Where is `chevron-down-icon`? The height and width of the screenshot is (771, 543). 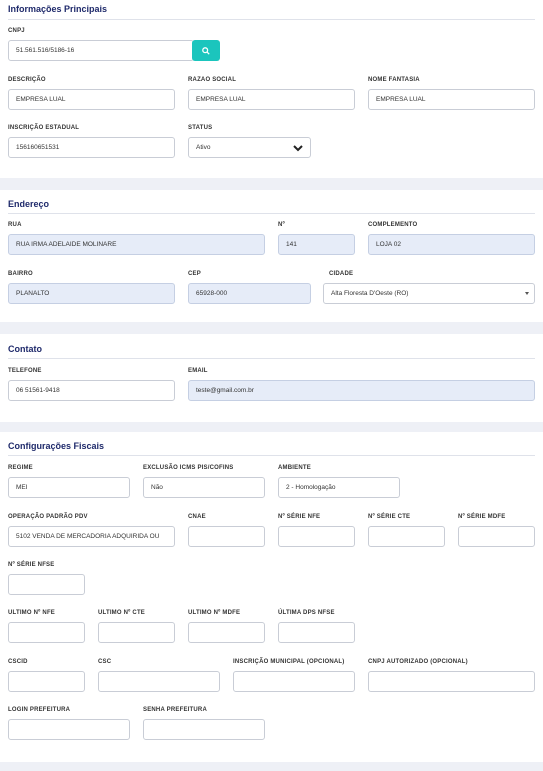
chevron-down-icon is located at coordinates (298, 148).